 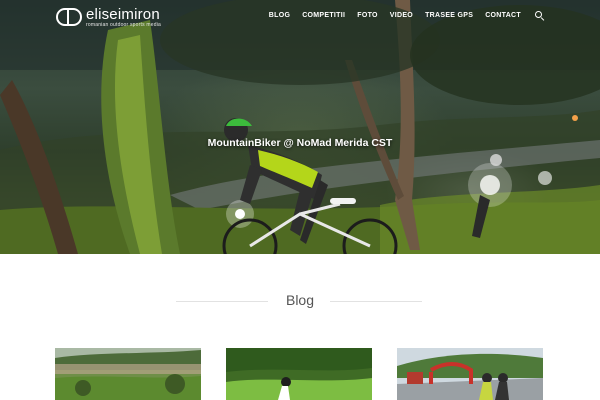 What do you see at coordinates (300, 143) in the screenshot?
I see `hero-caption: MountainBiker @ NoMad Merida CST` at bounding box center [300, 143].